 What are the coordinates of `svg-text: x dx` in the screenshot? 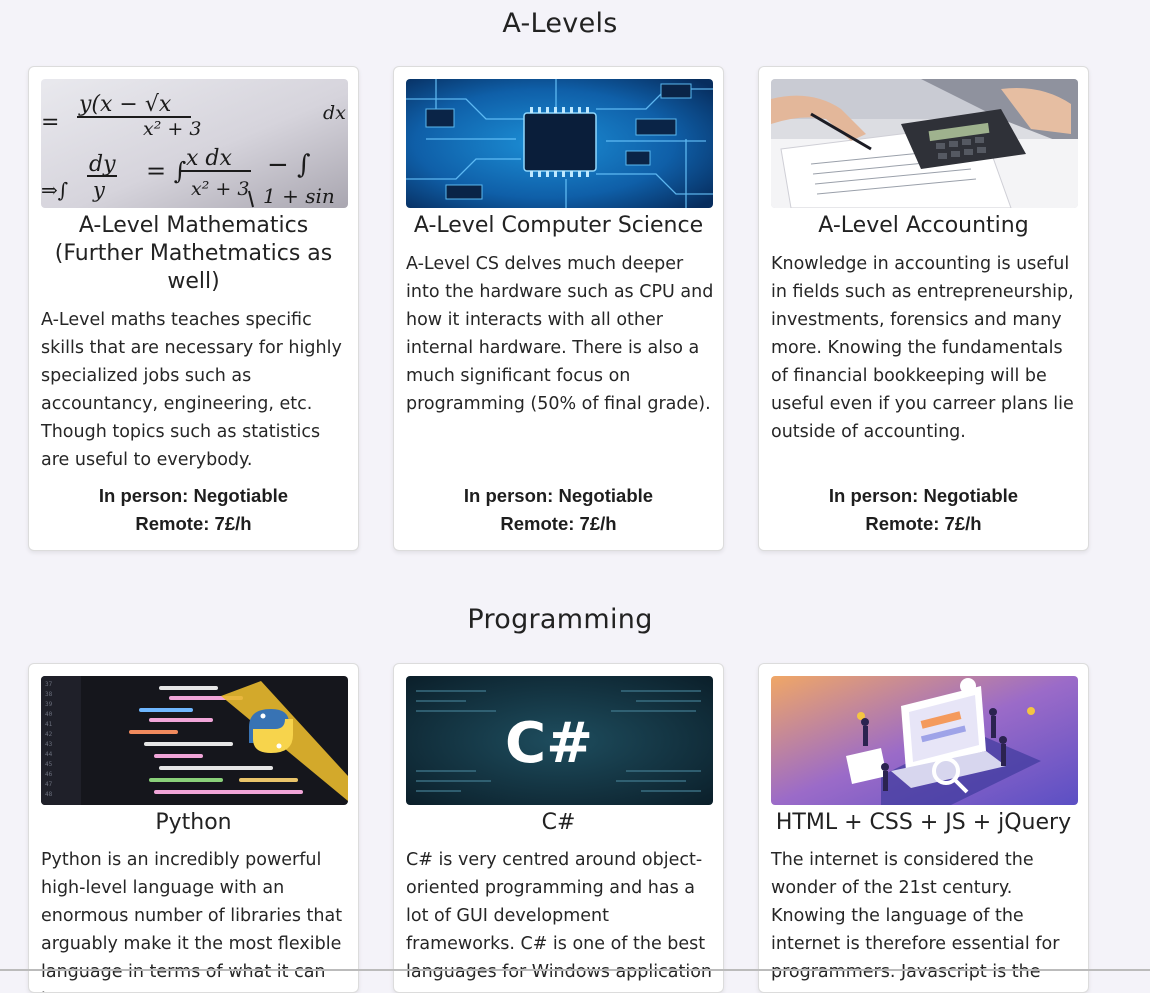 It's located at (209, 158).